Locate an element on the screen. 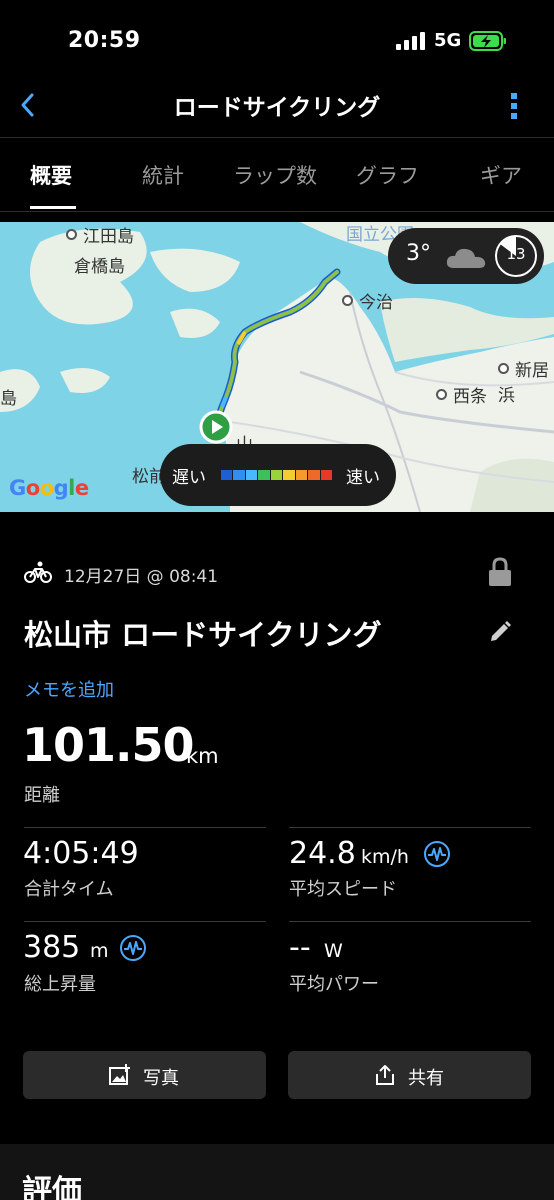  total-time-value: 4:05:49 is located at coordinates (81, 853).